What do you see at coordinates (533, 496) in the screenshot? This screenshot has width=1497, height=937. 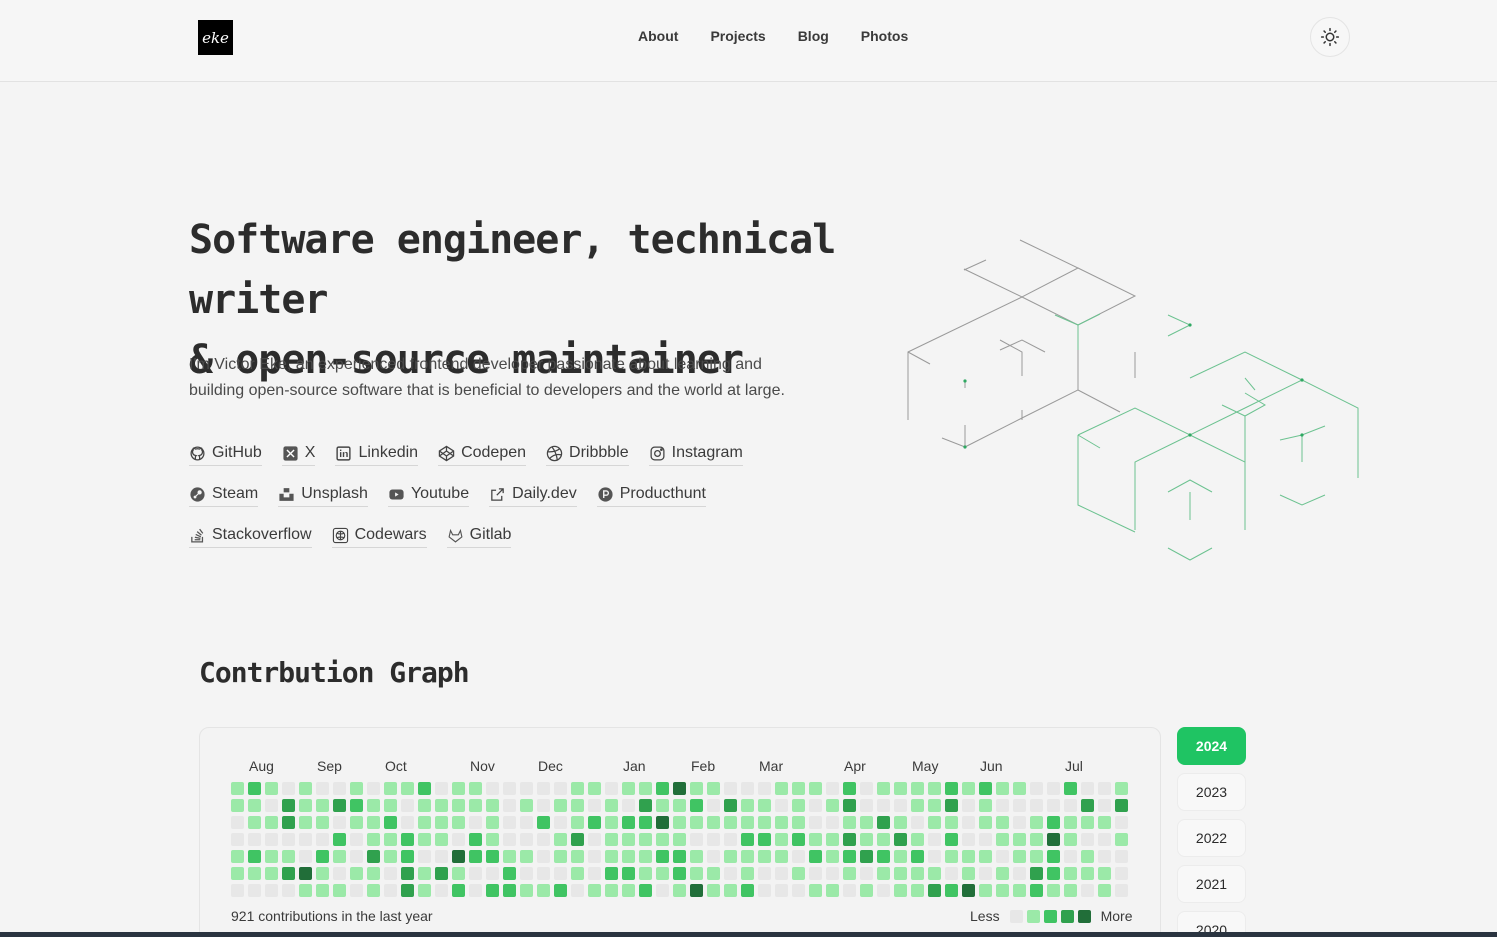 I see `social-dailydev: Daily.dev` at bounding box center [533, 496].